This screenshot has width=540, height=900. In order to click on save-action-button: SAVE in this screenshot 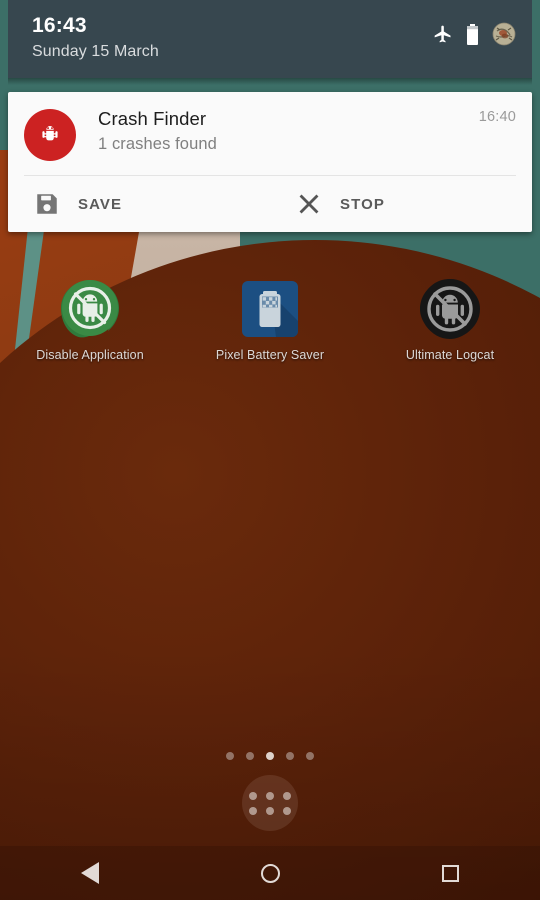, I will do `click(139, 204)`.